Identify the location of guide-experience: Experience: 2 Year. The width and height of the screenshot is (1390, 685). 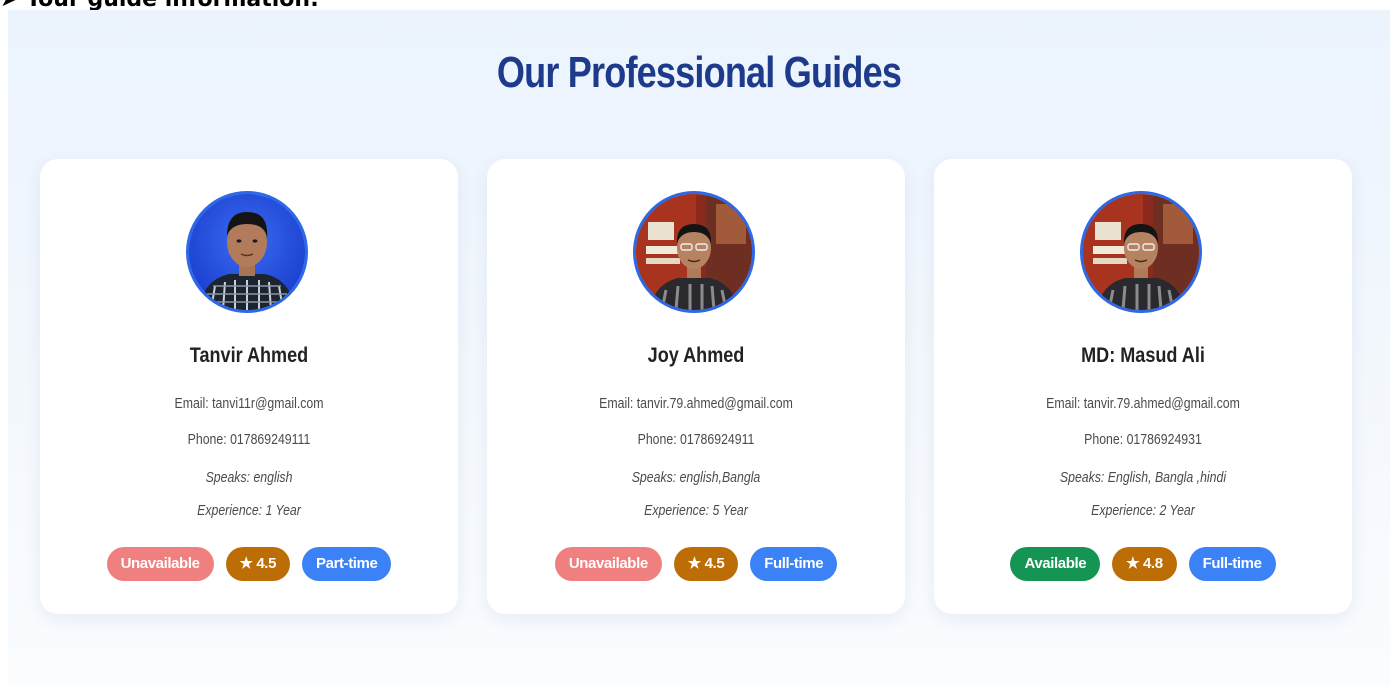
(1143, 510).